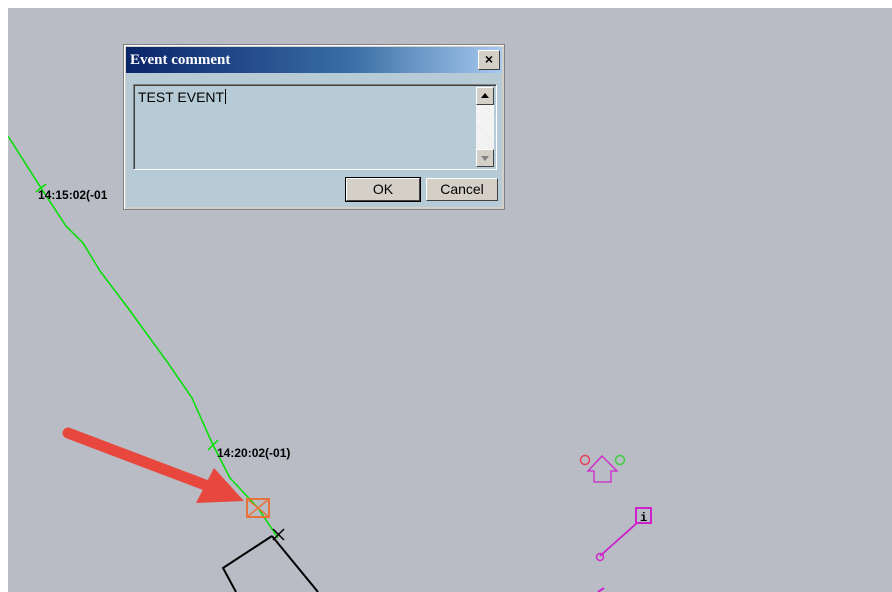 This screenshot has height=592, width=892. What do you see at coordinates (623, 534) in the screenshot?
I see `info-marker: i` at bounding box center [623, 534].